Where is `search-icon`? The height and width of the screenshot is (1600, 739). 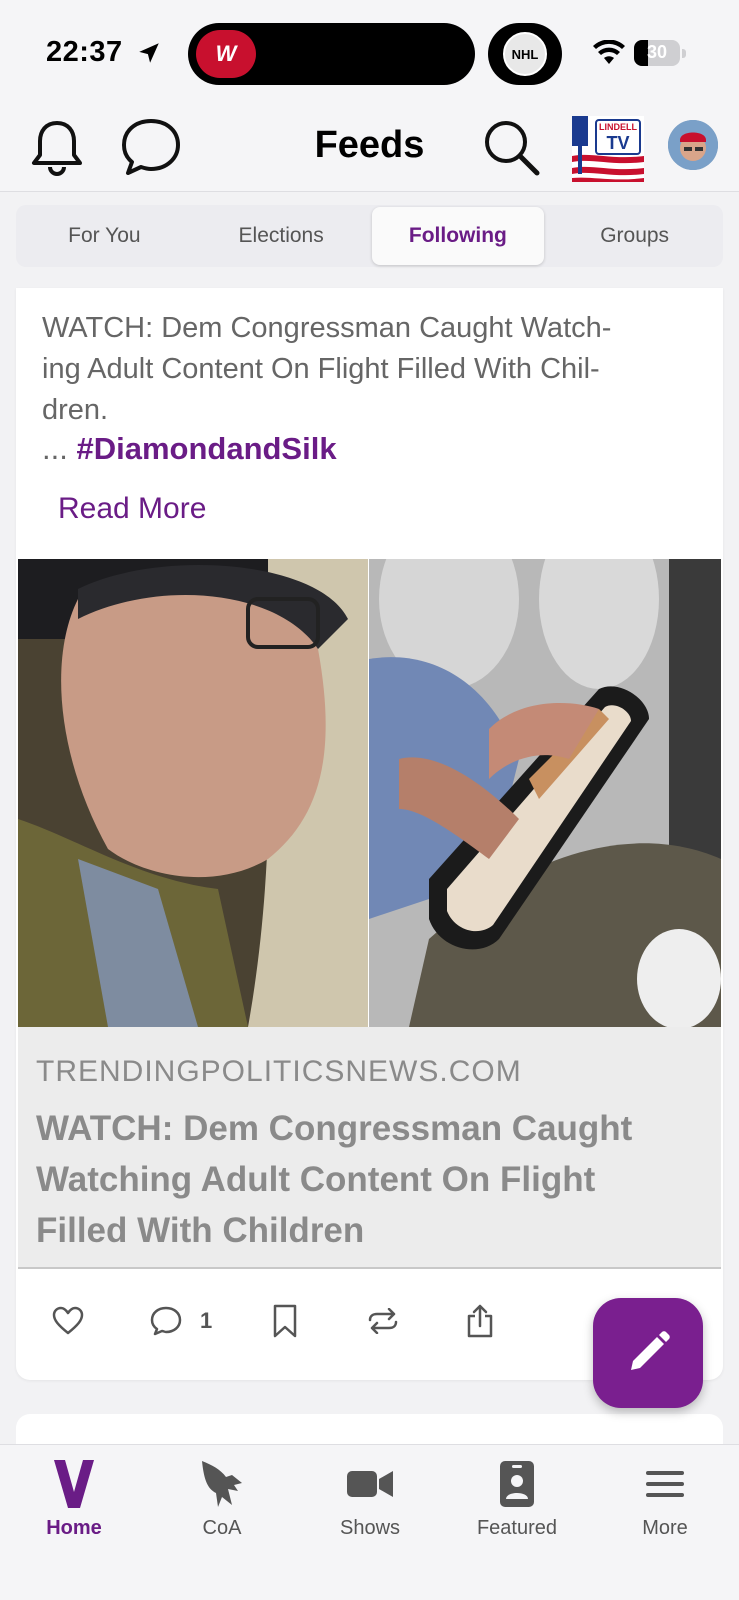 search-icon is located at coordinates (511, 147).